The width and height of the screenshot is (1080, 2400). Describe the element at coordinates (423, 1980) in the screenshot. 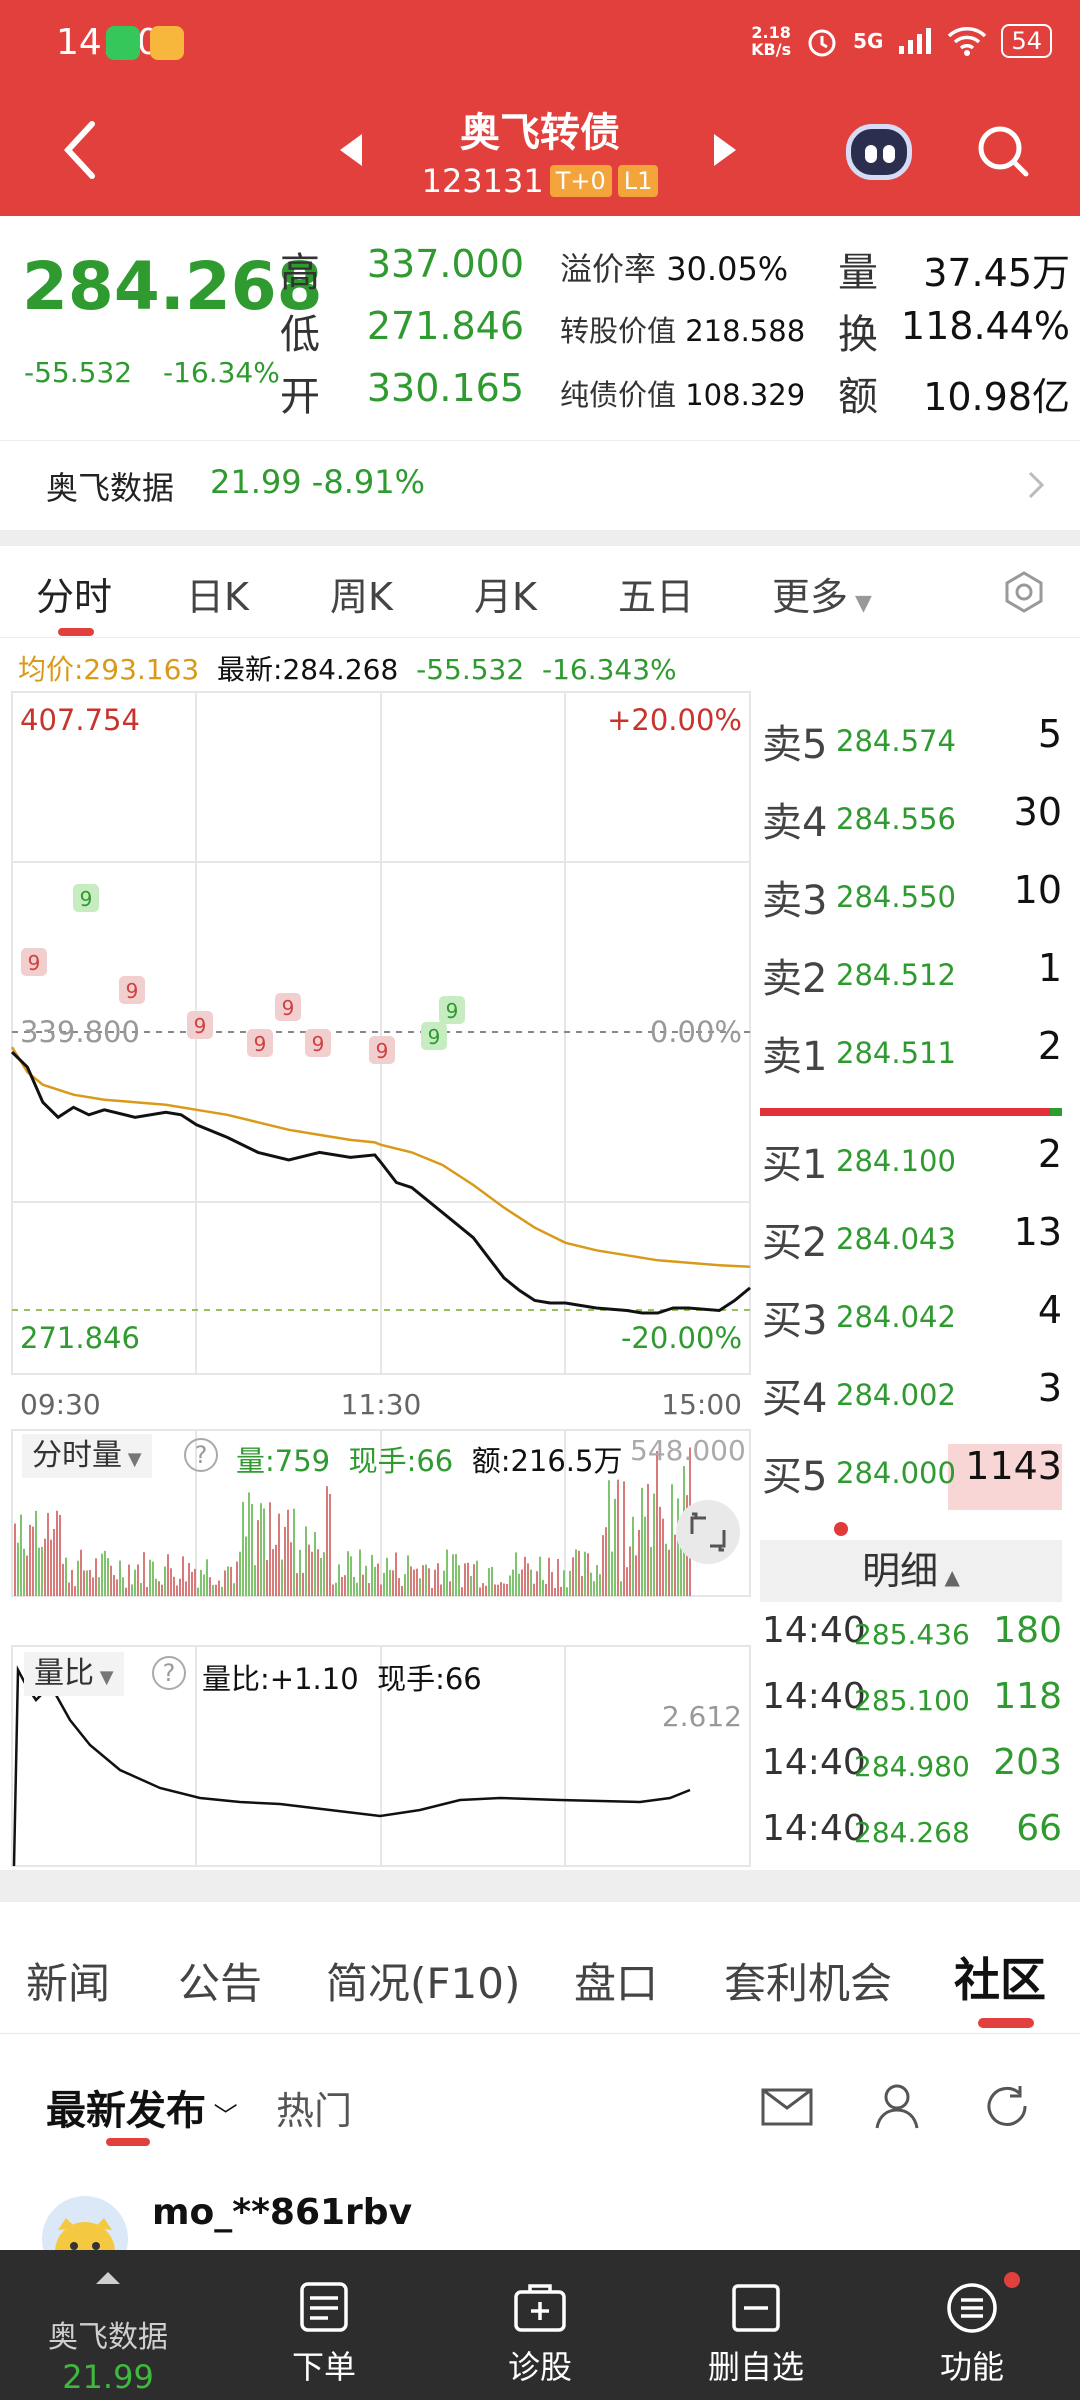

I see `tab-f10: 简况(F10)` at that location.